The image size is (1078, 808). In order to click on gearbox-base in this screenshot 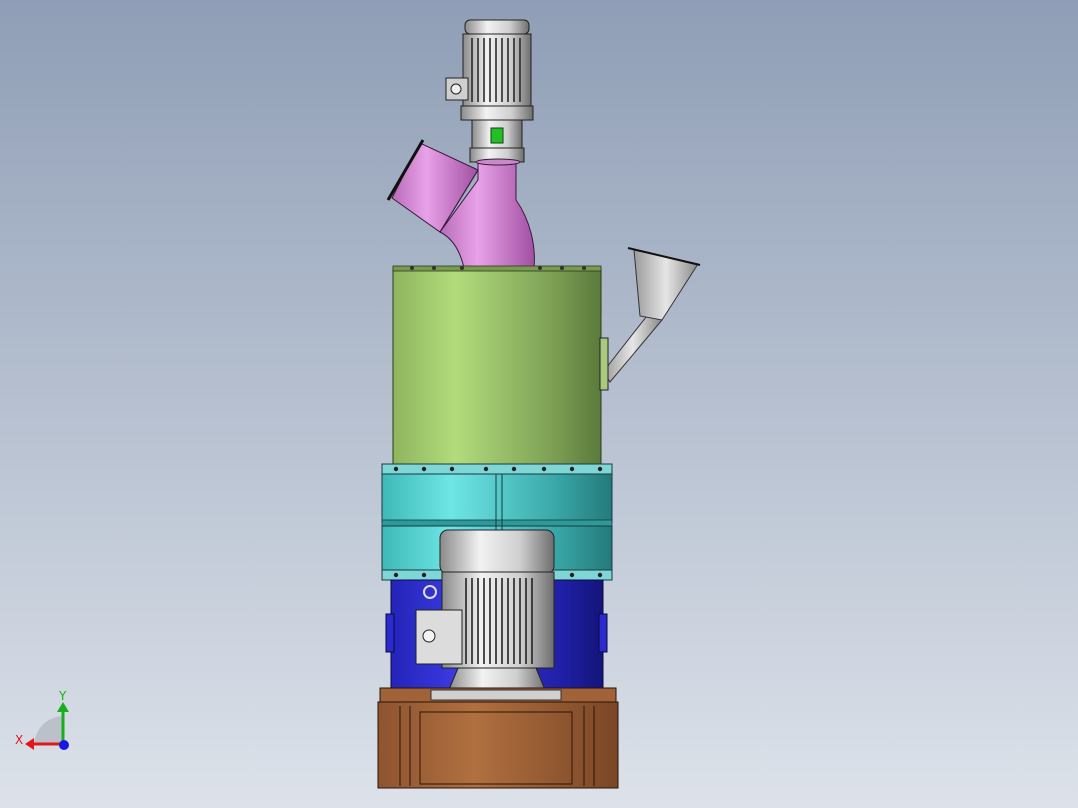, I will do `click(498, 738)`.